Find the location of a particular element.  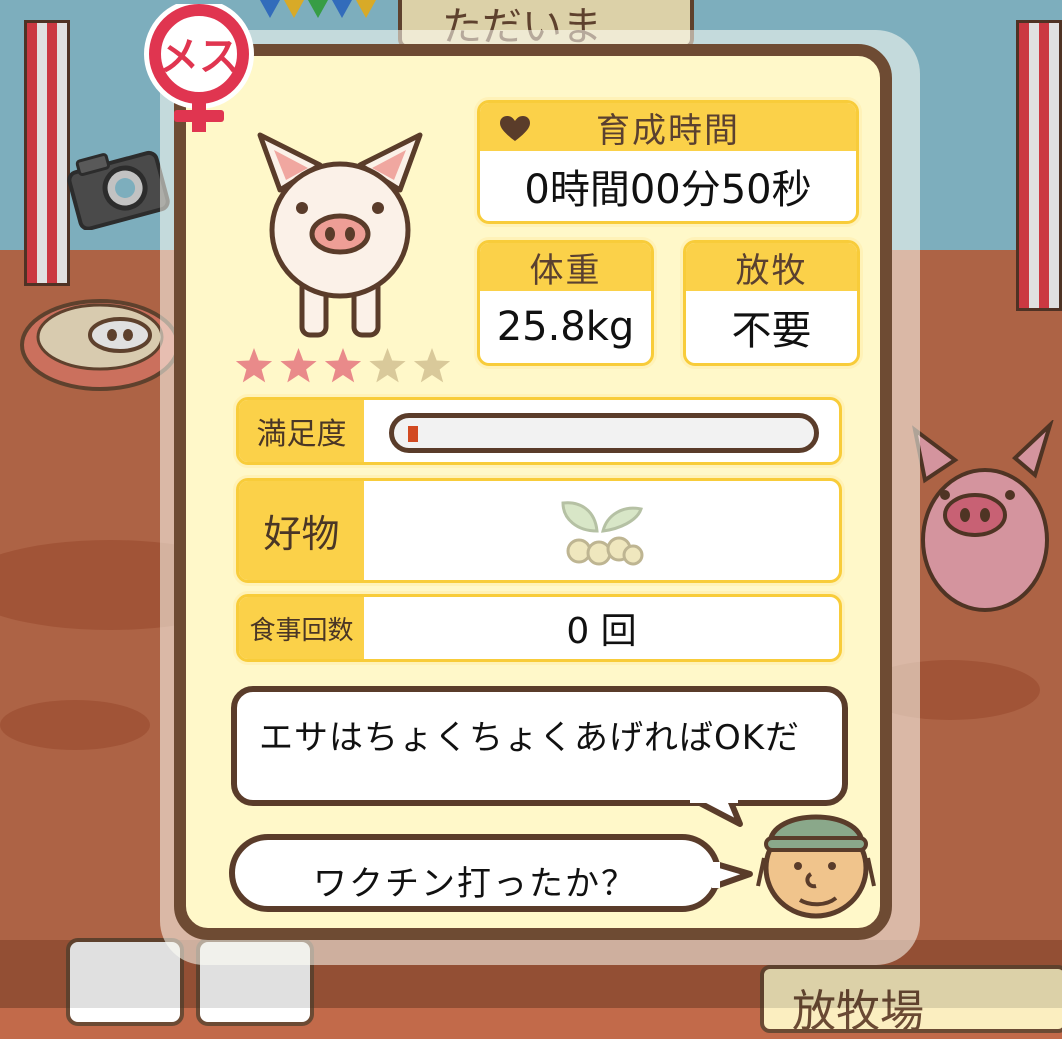

advice-text: エサはちょくちょくあげればOKだ is located at coordinates (530, 738).